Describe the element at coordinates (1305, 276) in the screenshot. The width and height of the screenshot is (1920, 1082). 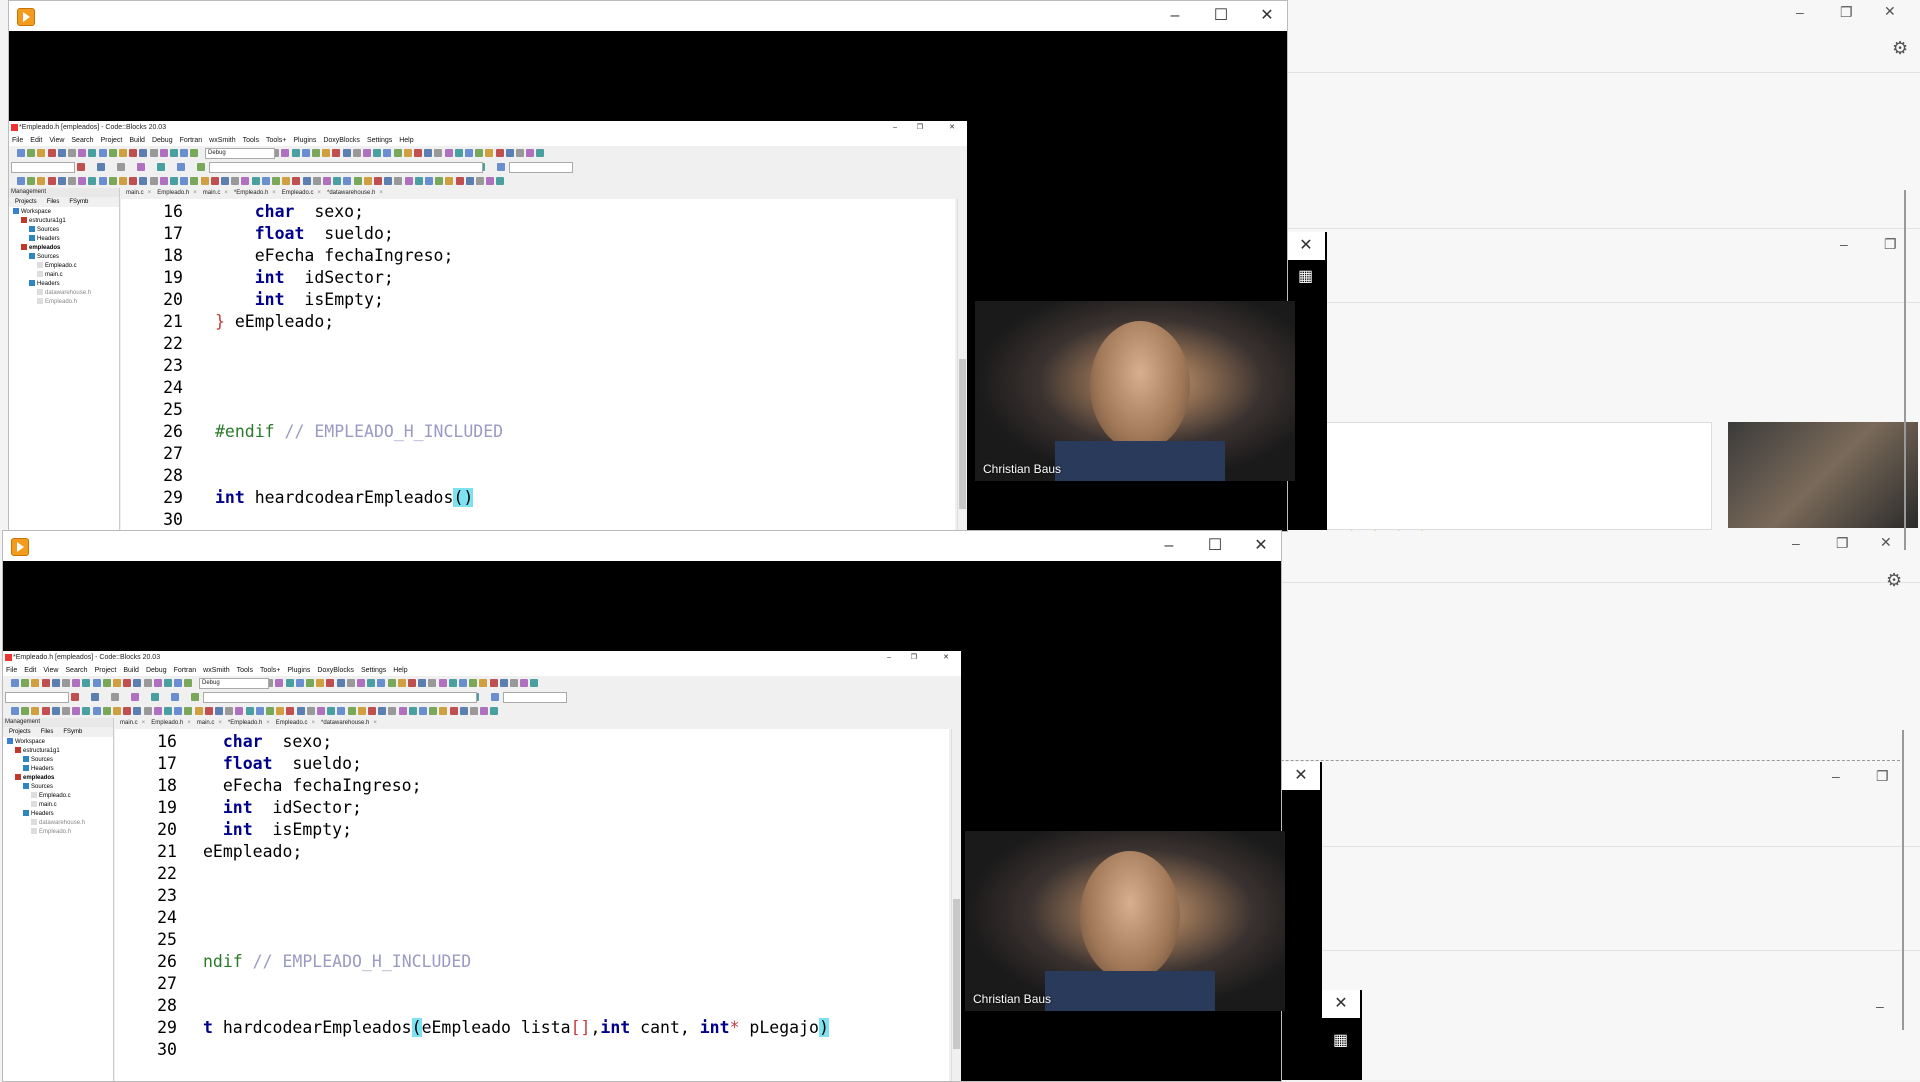
I see `grid-arrow-icon: ▦` at that location.